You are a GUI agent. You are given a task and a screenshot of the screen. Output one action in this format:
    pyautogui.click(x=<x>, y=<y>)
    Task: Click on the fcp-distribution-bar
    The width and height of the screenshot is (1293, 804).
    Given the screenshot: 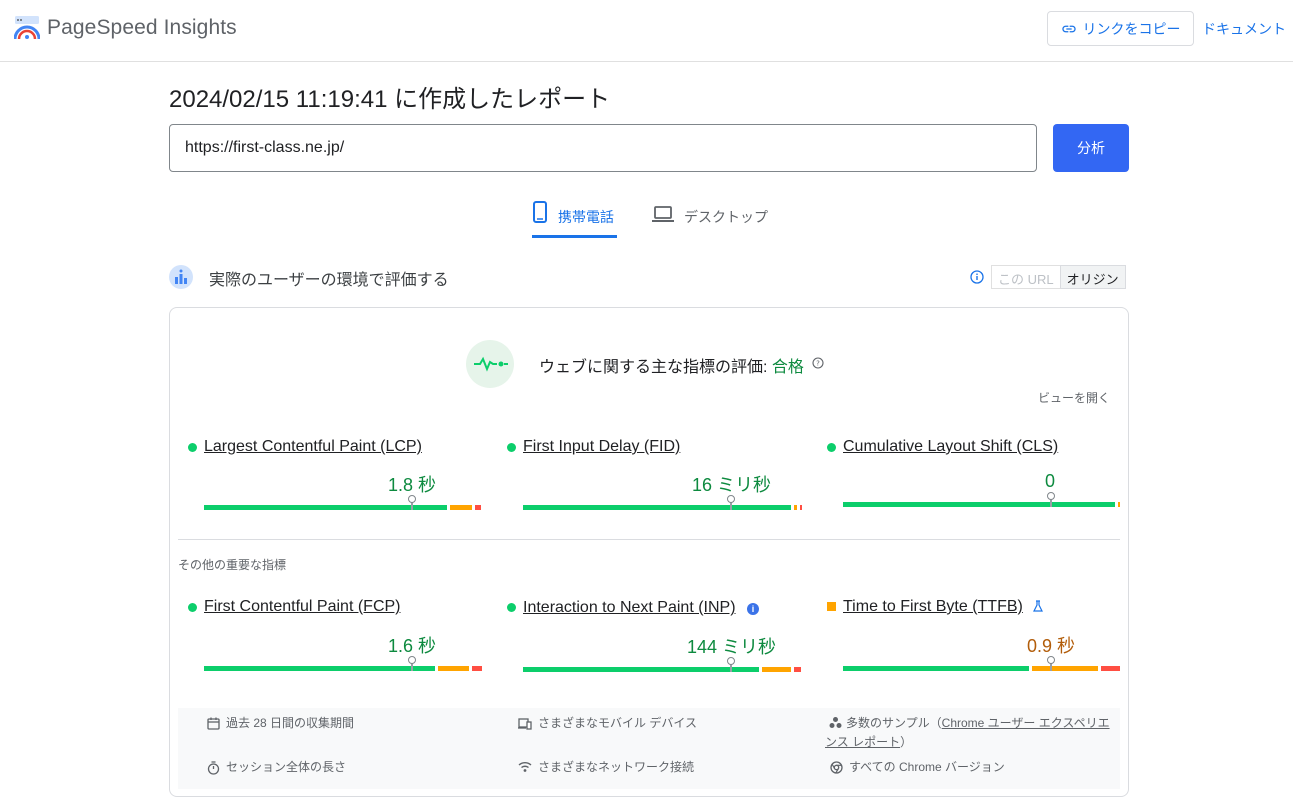 What is the action you would take?
    pyautogui.click(x=343, y=668)
    